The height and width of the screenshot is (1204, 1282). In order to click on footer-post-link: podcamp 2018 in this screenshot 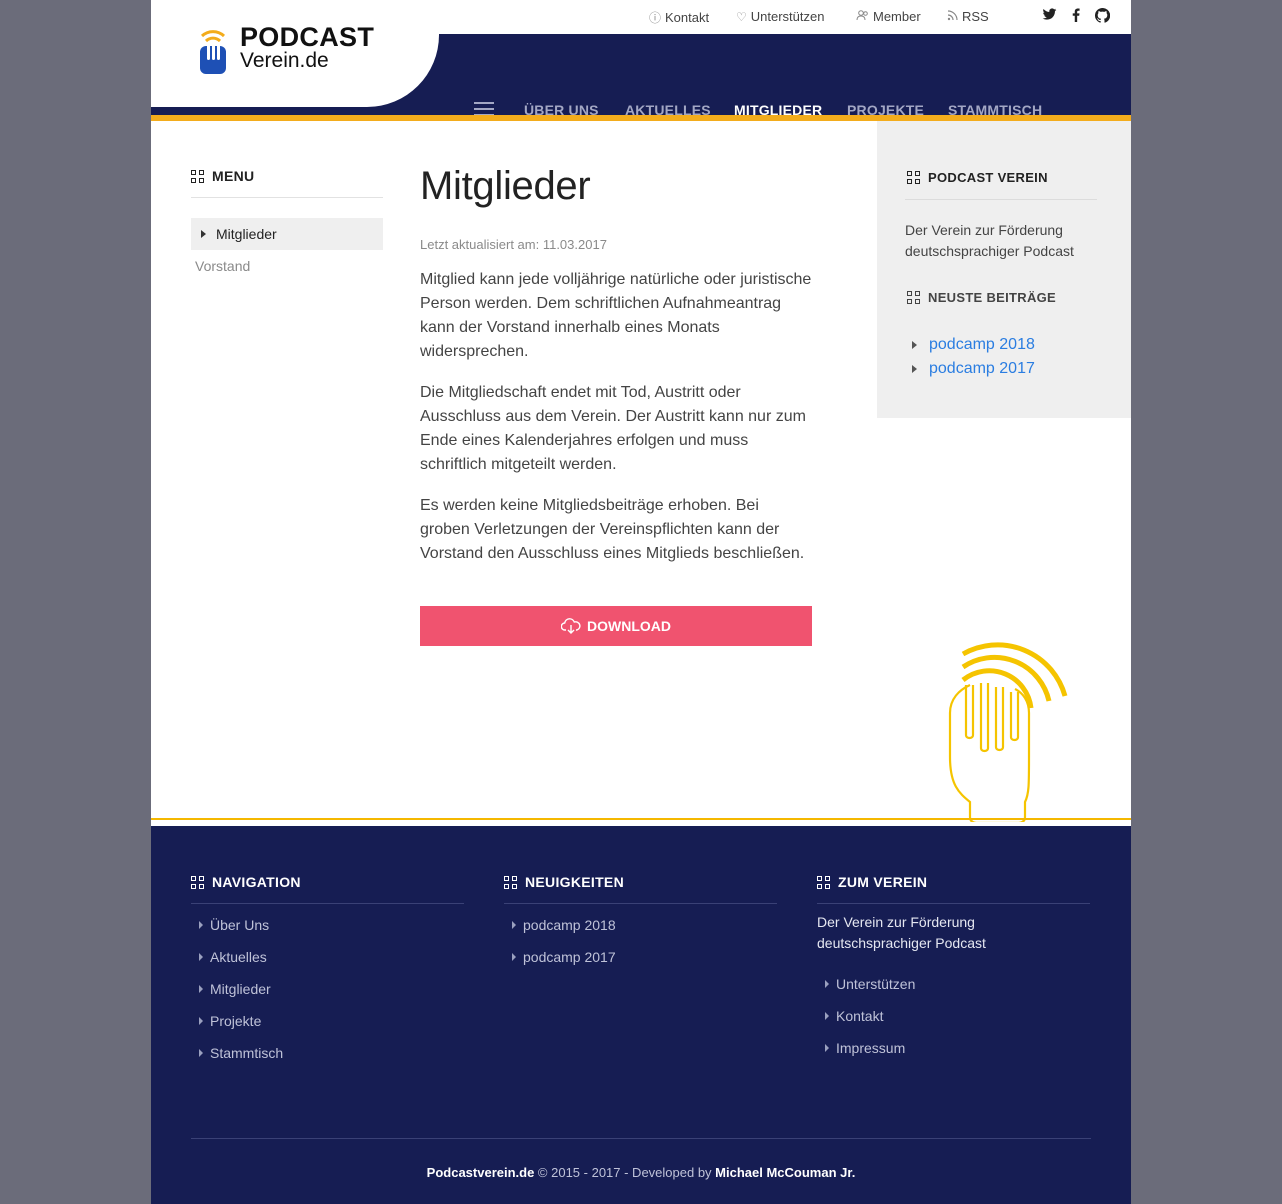, I will do `click(640, 925)`.